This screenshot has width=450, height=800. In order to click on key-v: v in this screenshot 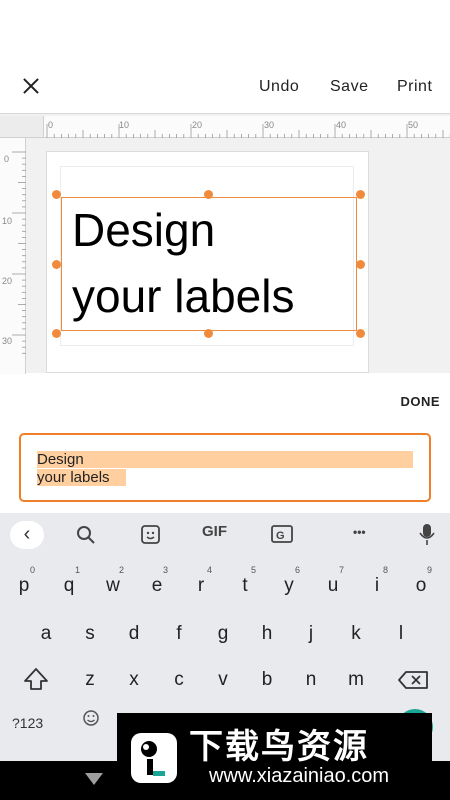, I will do `click(223, 679)`.